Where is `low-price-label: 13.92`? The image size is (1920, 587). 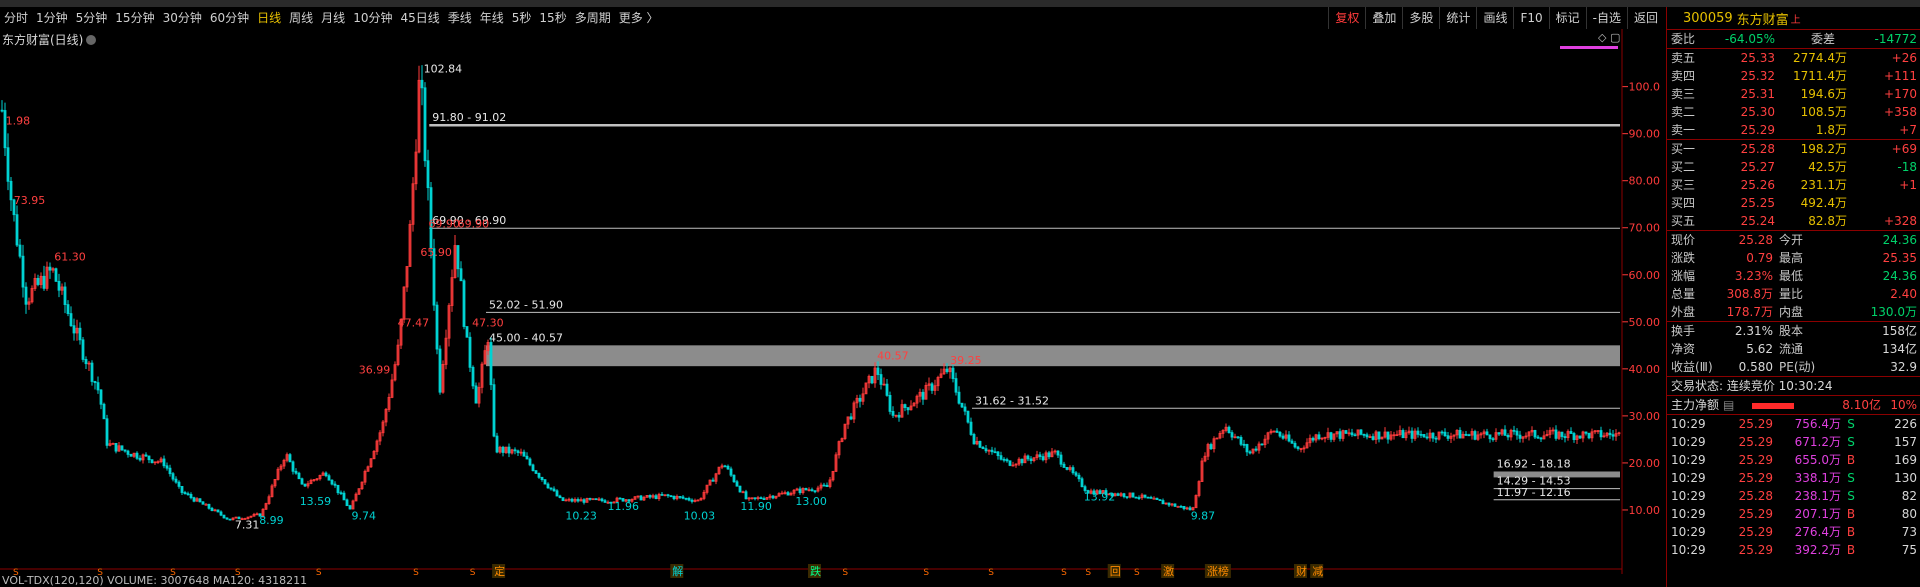 low-price-label: 13.92 is located at coordinates (1100, 496).